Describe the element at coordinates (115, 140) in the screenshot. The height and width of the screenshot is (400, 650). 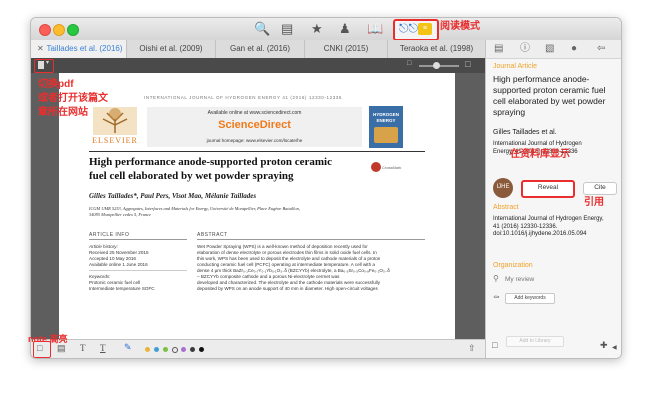
I see `elsevier-wordmark: ELSEVIER` at that location.